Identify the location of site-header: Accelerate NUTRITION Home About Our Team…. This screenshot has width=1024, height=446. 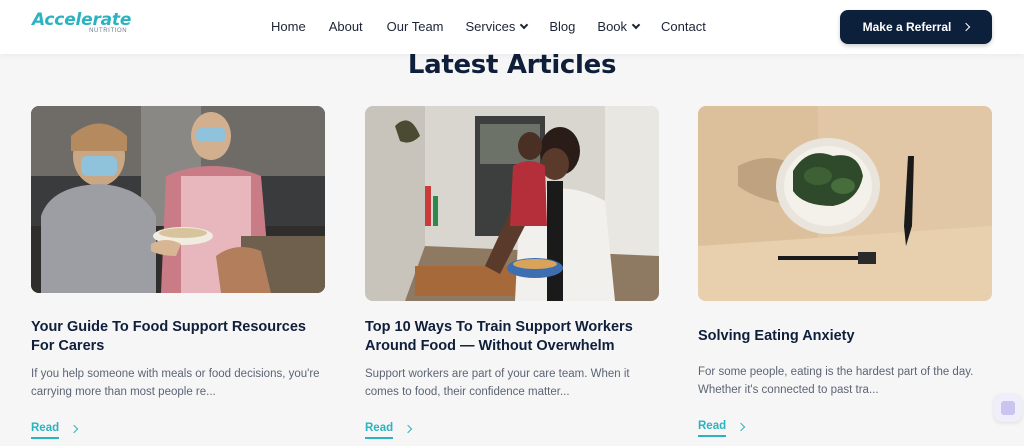
(512, 27).